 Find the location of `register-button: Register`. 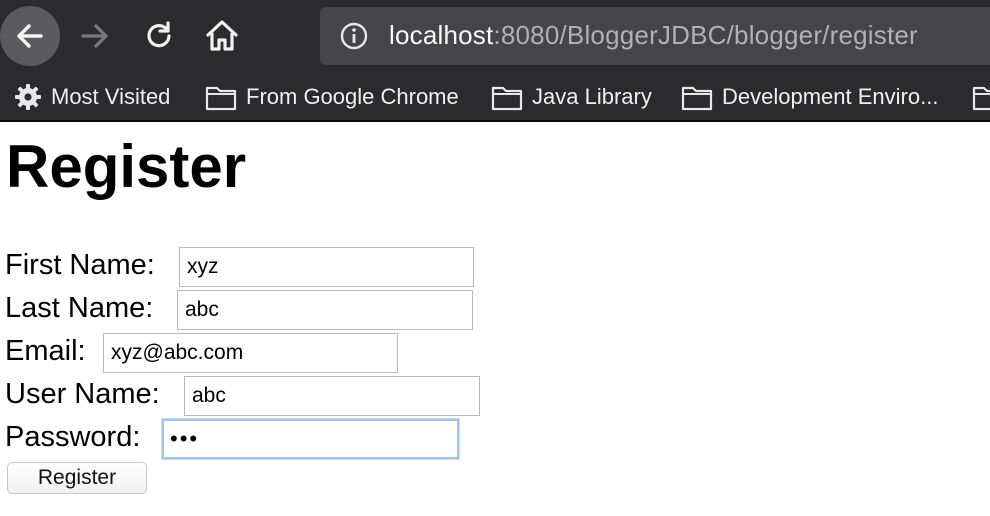

register-button: Register is located at coordinates (77, 478).